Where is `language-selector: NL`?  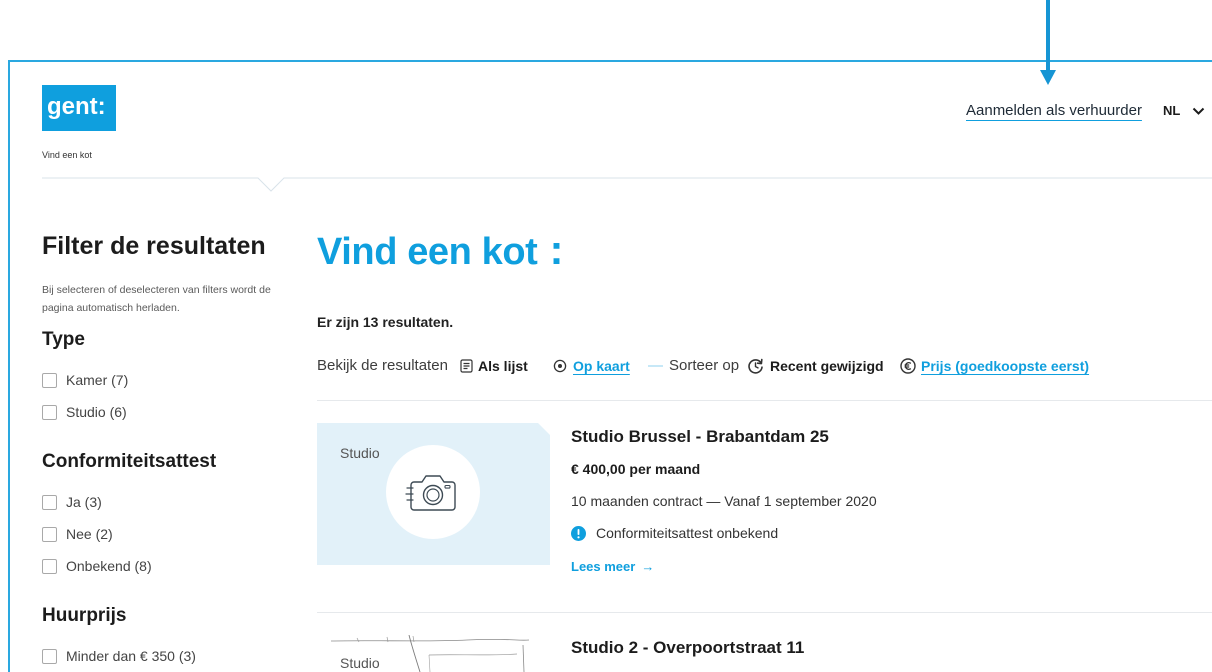
language-selector: NL is located at coordinates (1184, 111).